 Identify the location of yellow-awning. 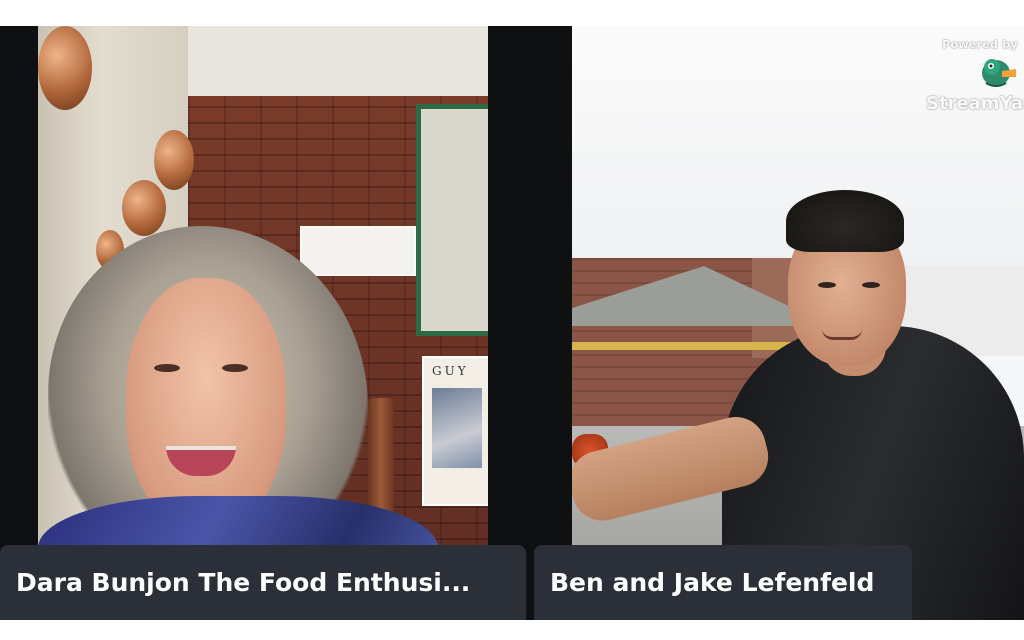
(682, 346).